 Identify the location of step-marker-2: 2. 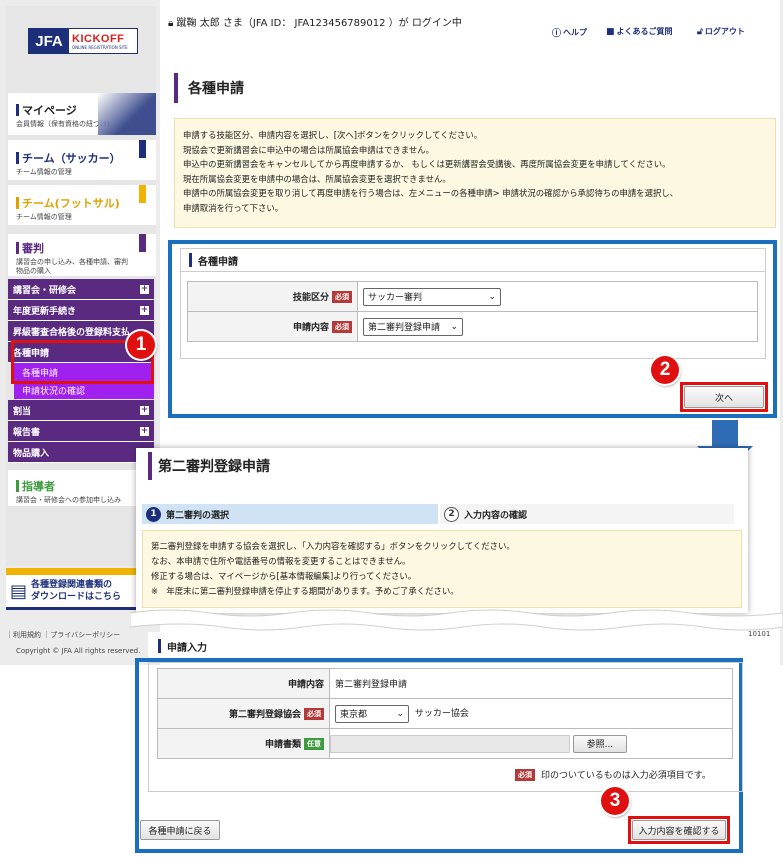
(665, 370).